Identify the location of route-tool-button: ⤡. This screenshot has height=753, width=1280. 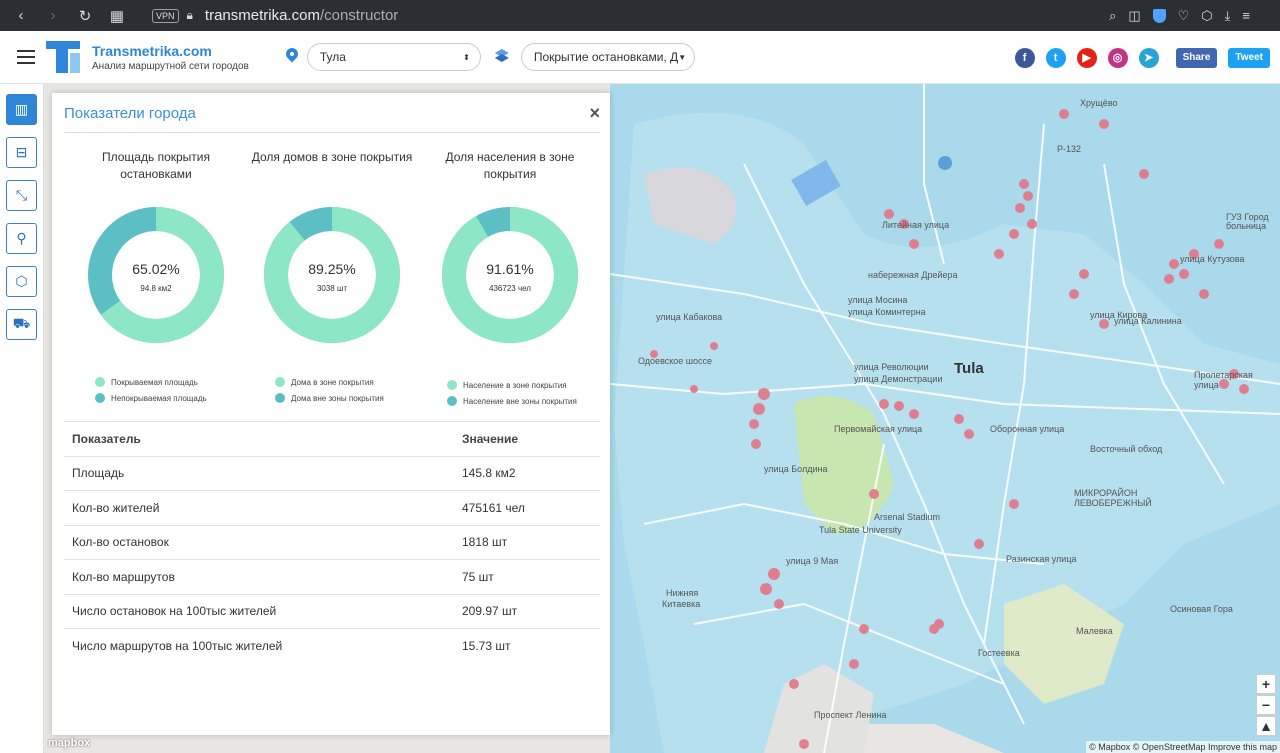
(21, 195).